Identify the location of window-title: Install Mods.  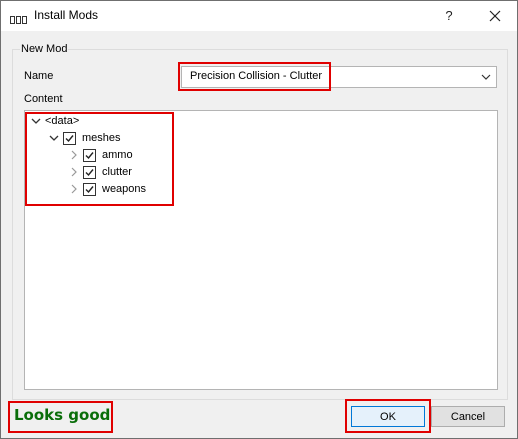
(66, 15).